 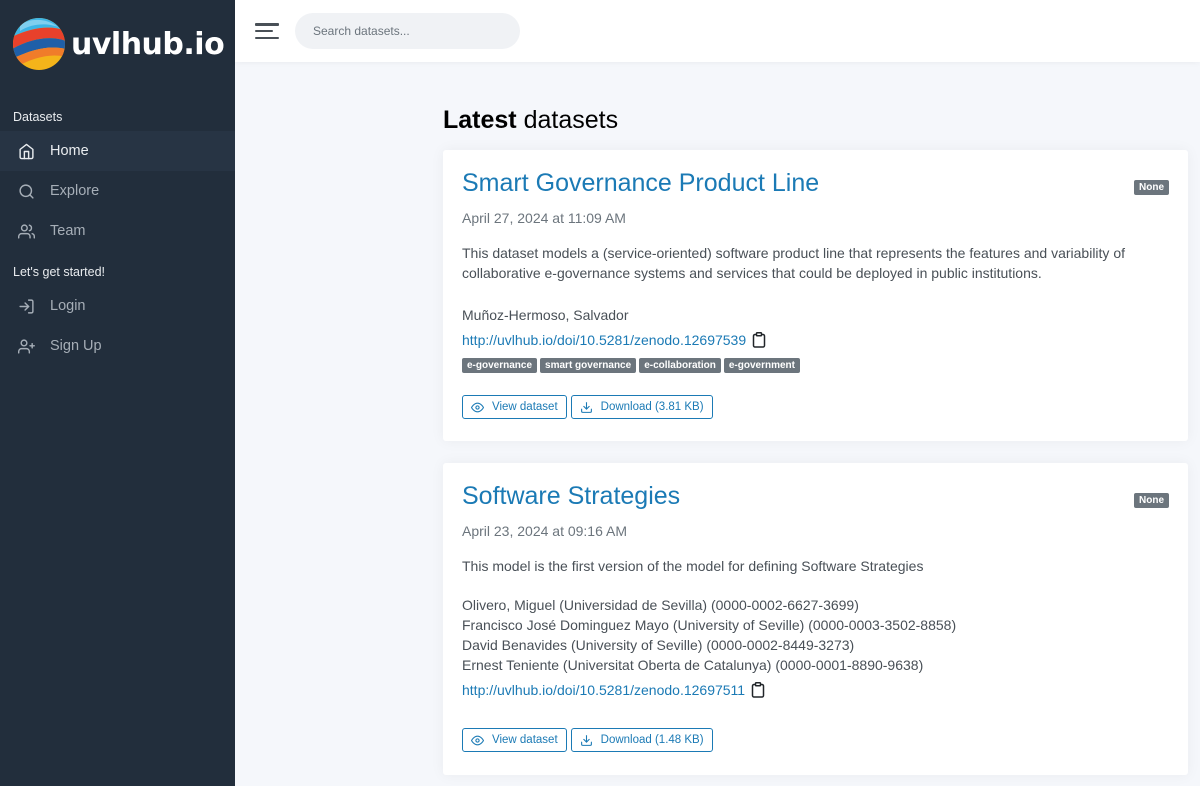 I want to click on users-icon, so click(x=26, y=231).